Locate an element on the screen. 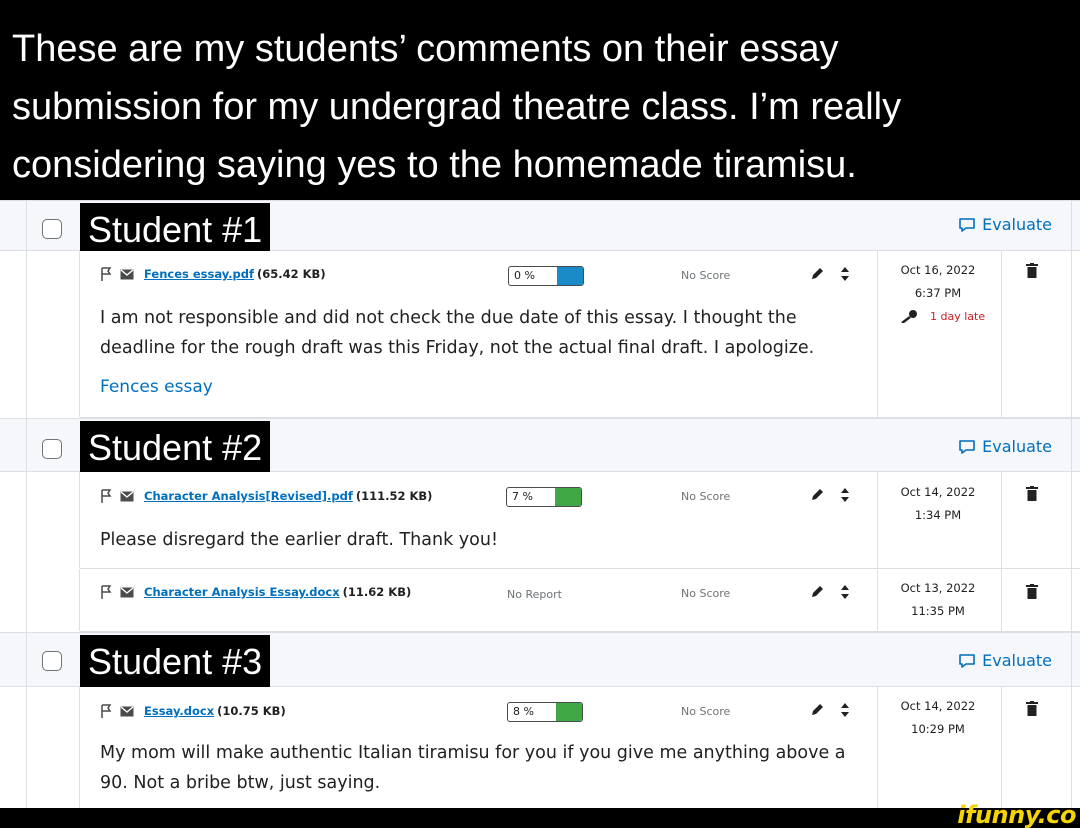 This screenshot has height=828, width=1080. date-time: 6:37 PM is located at coordinates (938, 293).